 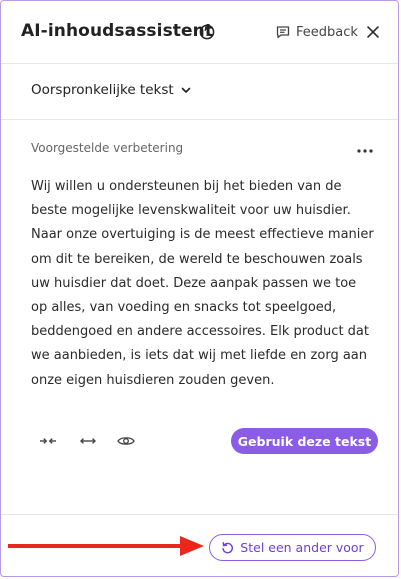 What do you see at coordinates (207, 32) in the screenshot?
I see `help-circle-icon` at bounding box center [207, 32].